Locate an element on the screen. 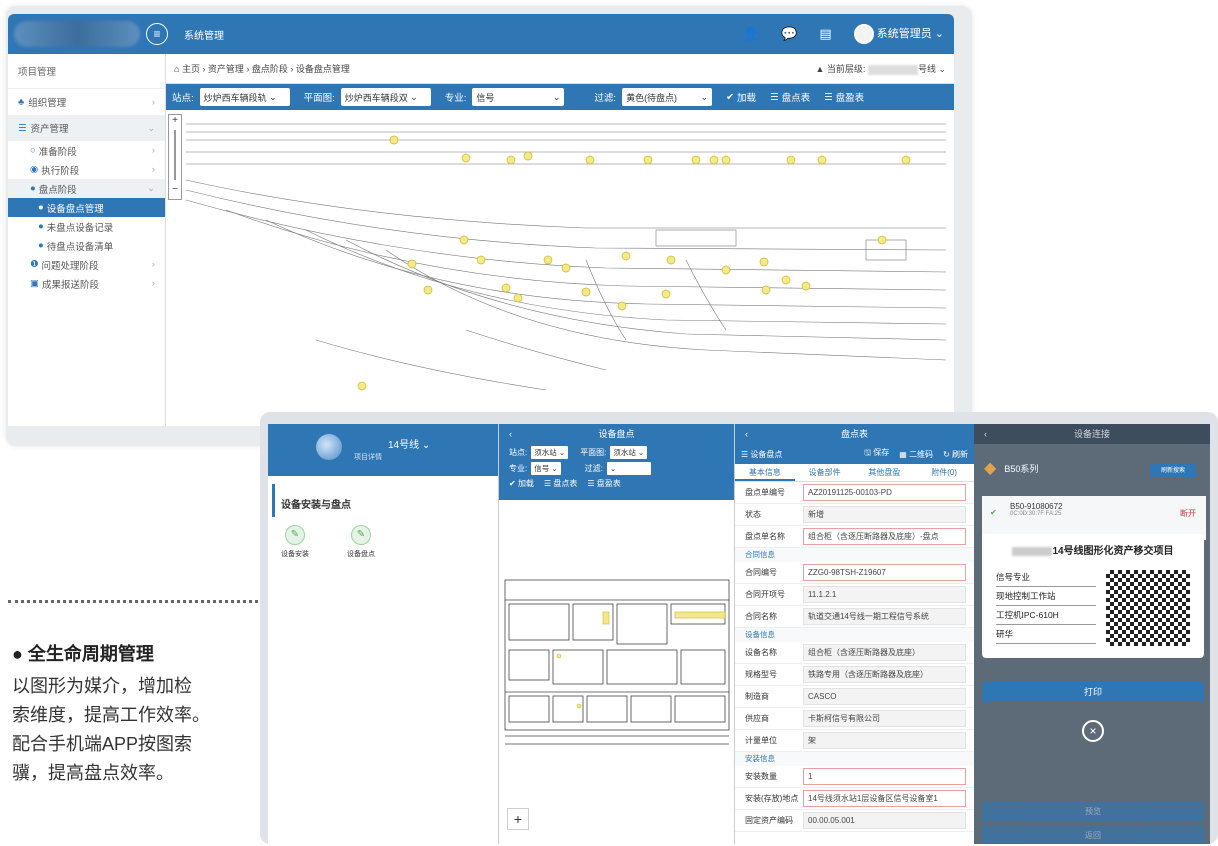  floor-plan: + is located at coordinates (617, 672).